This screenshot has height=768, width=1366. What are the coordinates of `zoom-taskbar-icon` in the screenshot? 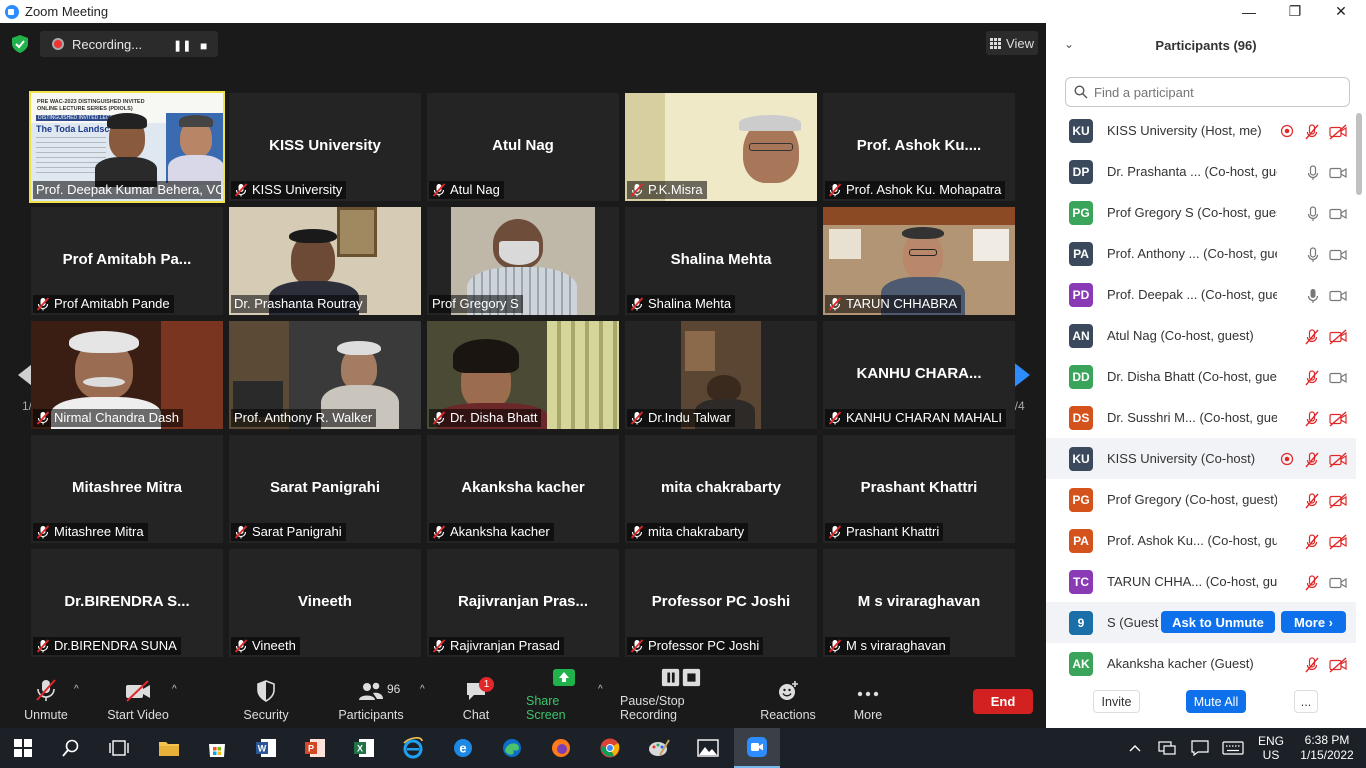 It's located at (757, 748).